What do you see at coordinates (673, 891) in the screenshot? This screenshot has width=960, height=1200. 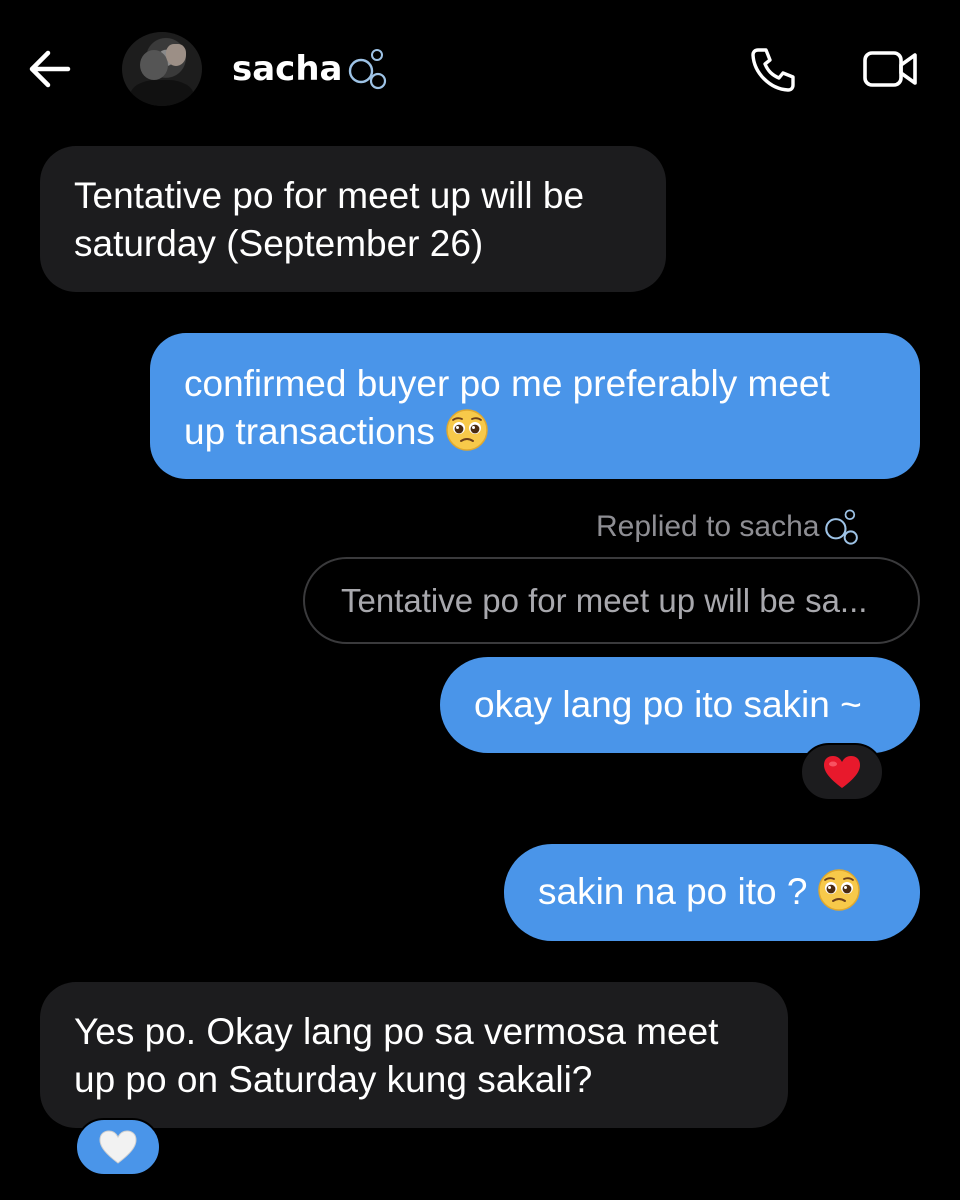 I see `message-text: sakin na po ito ?` at bounding box center [673, 891].